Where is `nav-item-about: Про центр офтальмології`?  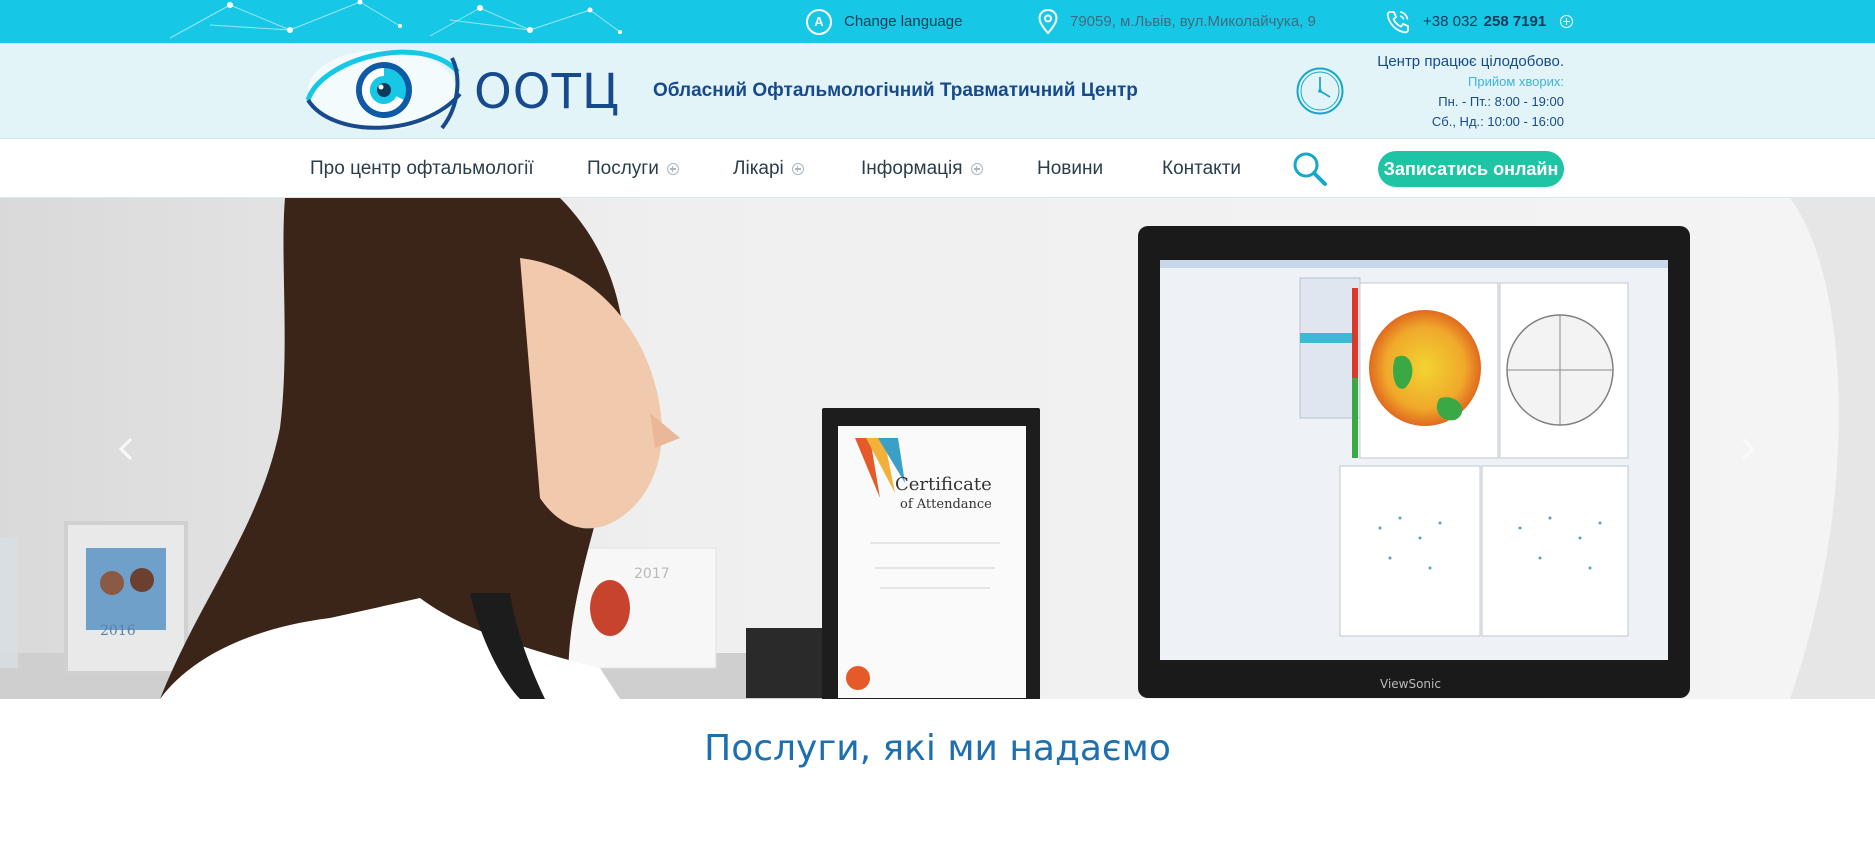
nav-item-about: Про центр офтальмології is located at coordinates (422, 169).